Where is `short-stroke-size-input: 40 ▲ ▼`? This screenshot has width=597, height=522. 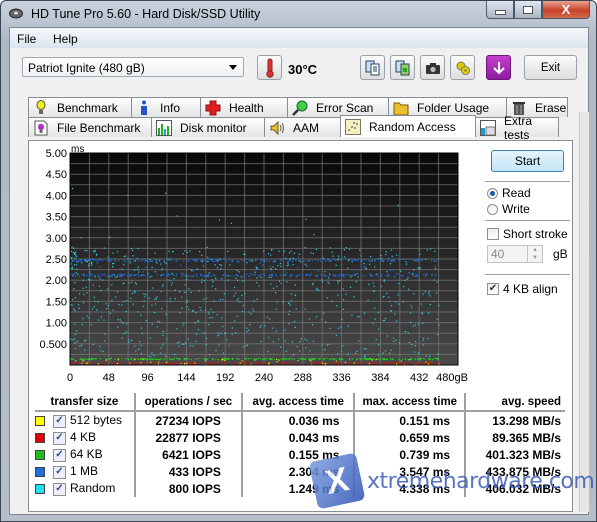
short-stroke-size-input: 40 ▲ ▼ is located at coordinates (515, 254).